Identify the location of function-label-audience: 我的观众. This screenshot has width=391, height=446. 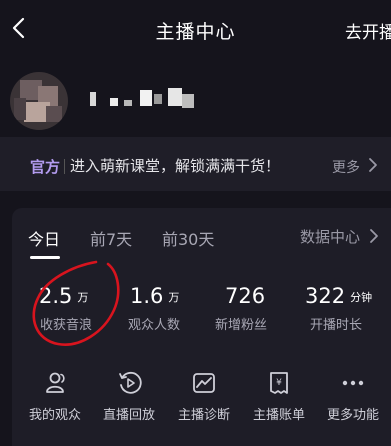
(55, 413).